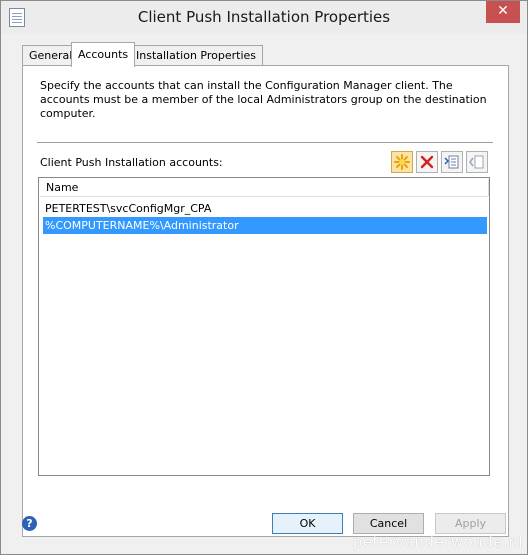  Describe the element at coordinates (131, 162) in the screenshot. I see `accounts-section-label: Client Push Installation accounts:` at that location.